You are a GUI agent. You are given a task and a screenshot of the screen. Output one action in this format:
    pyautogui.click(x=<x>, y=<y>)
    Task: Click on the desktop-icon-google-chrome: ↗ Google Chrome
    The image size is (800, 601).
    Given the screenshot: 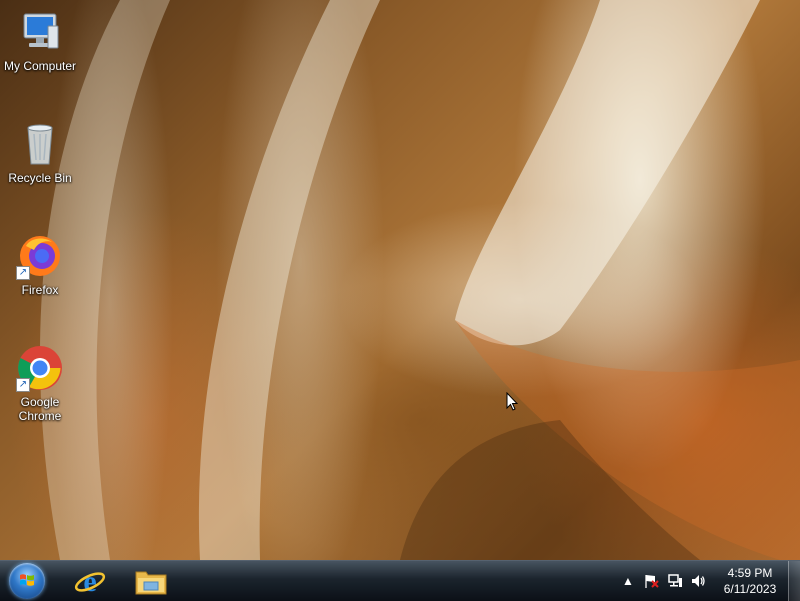 What is the action you would take?
    pyautogui.click(x=40, y=383)
    